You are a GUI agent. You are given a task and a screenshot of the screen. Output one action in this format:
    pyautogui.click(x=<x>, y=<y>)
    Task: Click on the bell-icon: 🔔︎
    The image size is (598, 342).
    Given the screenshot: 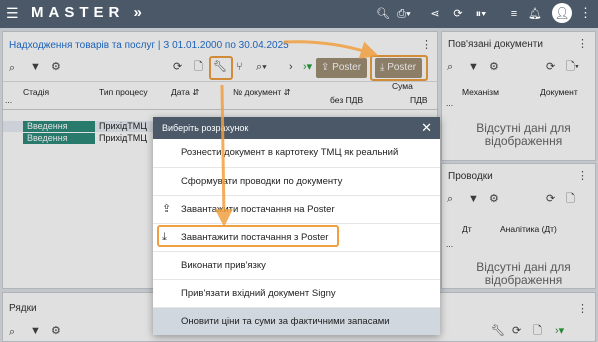 What is the action you would take?
    pyautogui.click(x=535, y=14)
    